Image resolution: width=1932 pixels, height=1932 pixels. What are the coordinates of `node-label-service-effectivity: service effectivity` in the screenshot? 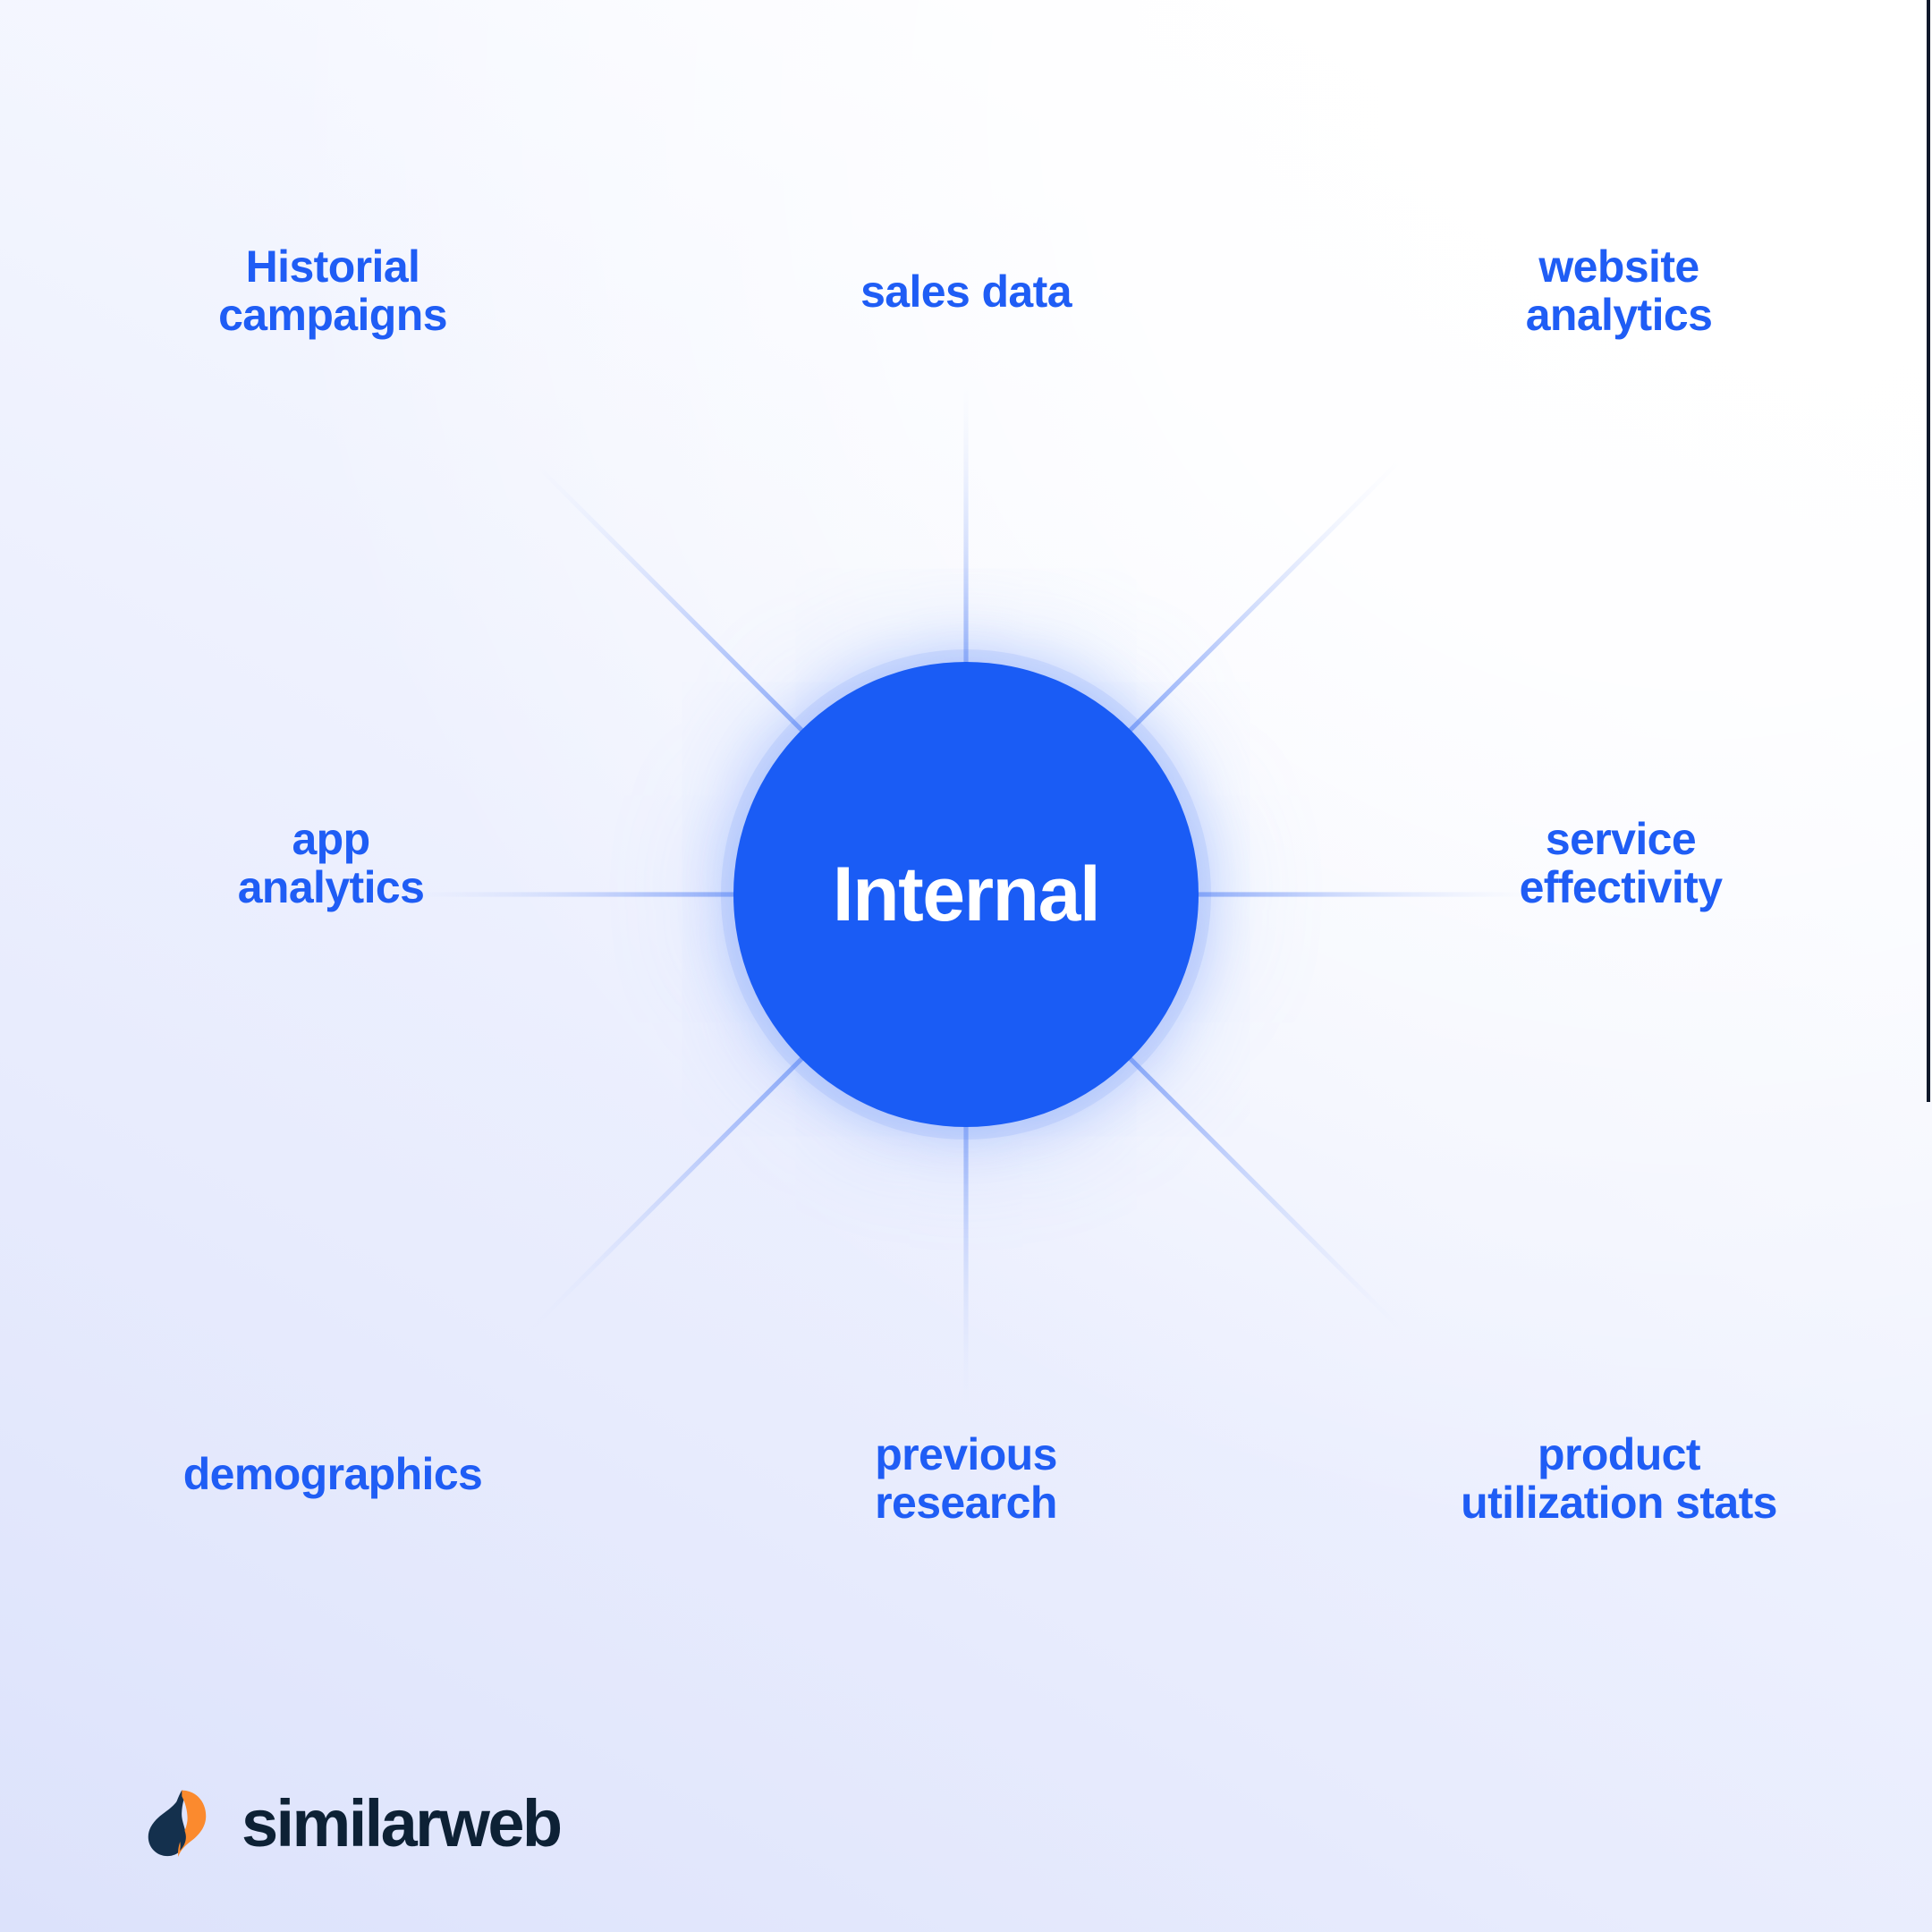 It's located at (1621, 863).